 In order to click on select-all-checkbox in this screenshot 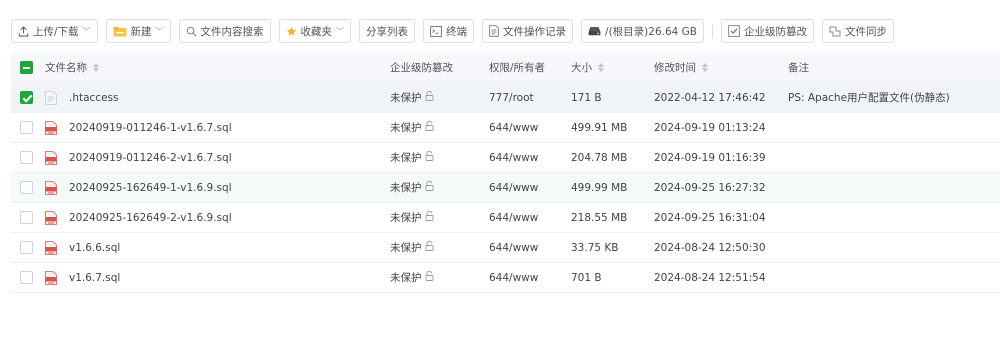, I will do `click(26, 67)`.